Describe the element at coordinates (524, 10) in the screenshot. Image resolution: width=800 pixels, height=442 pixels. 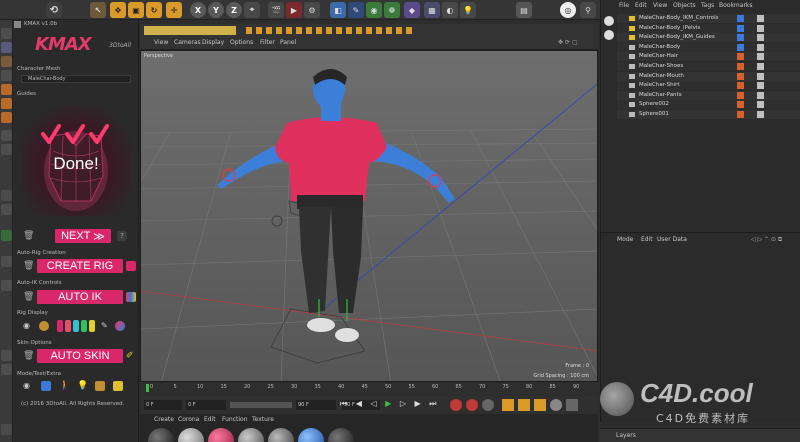
I see `layout-grid-button: ▤` at that location.